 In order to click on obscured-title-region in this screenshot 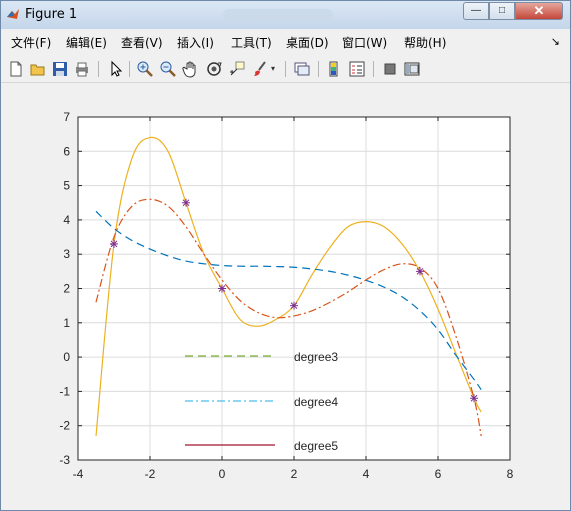, I will do `click(278, 15)`.